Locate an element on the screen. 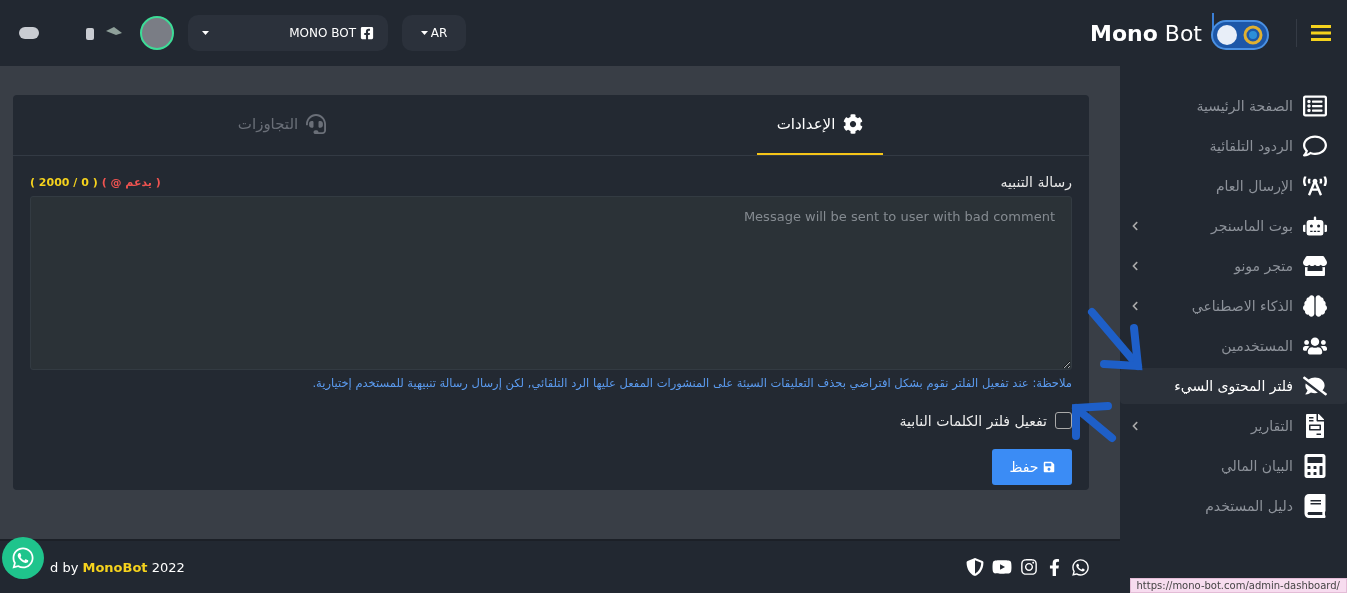 The image size is (1347, 593). calculator-icon is located at coordinates (1315, 466).